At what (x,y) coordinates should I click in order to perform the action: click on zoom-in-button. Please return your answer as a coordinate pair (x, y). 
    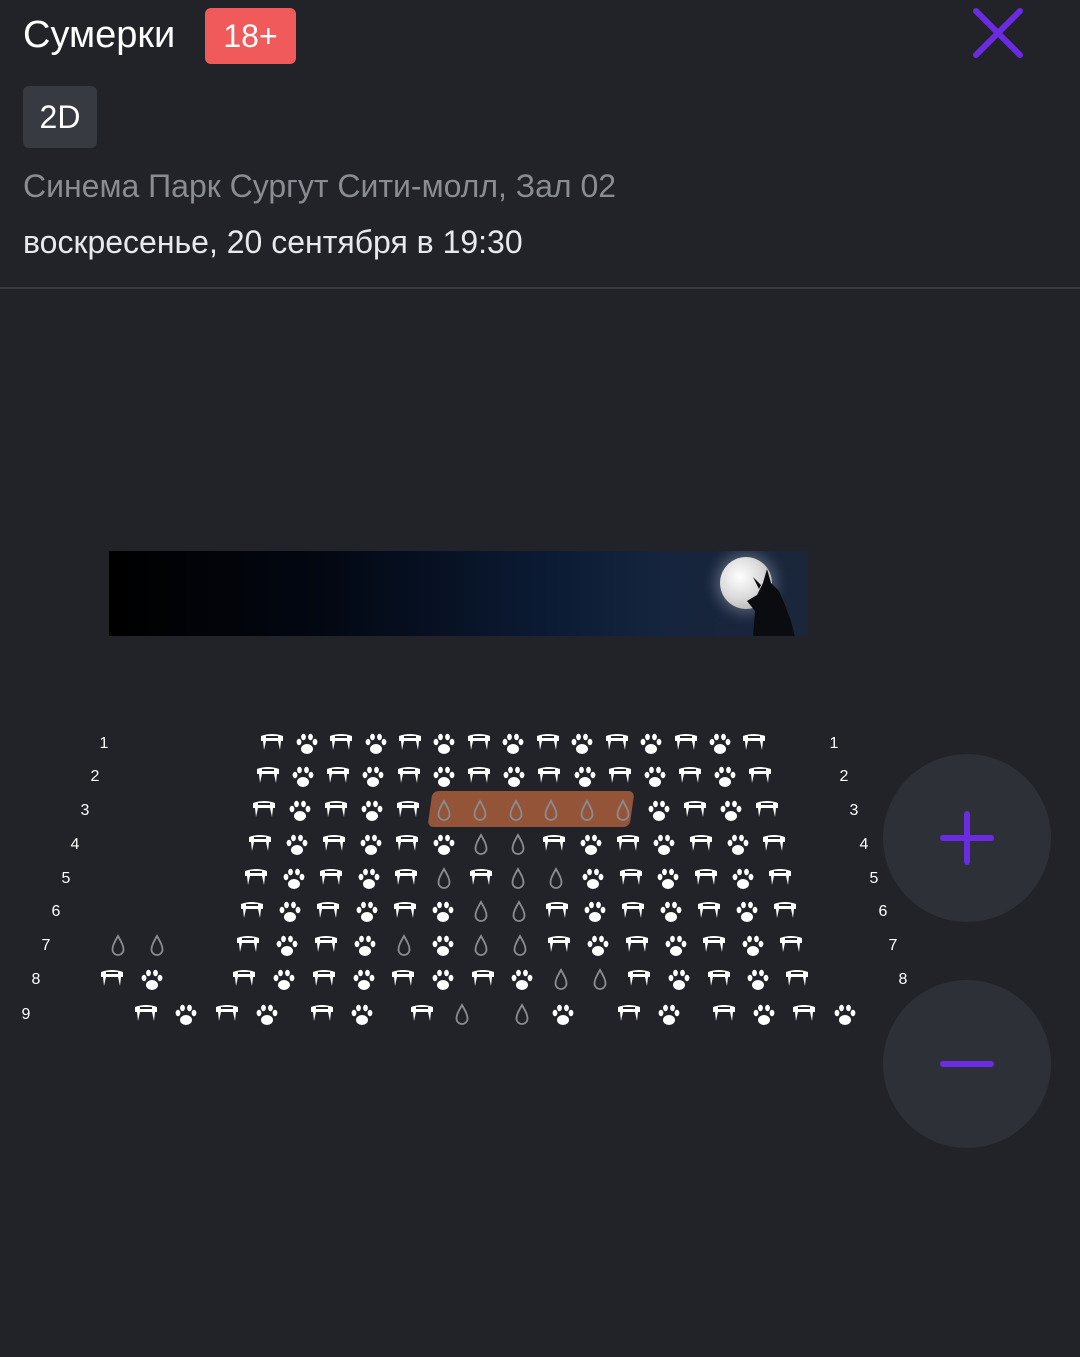
    Looking at the image, I should click on (967, 838).